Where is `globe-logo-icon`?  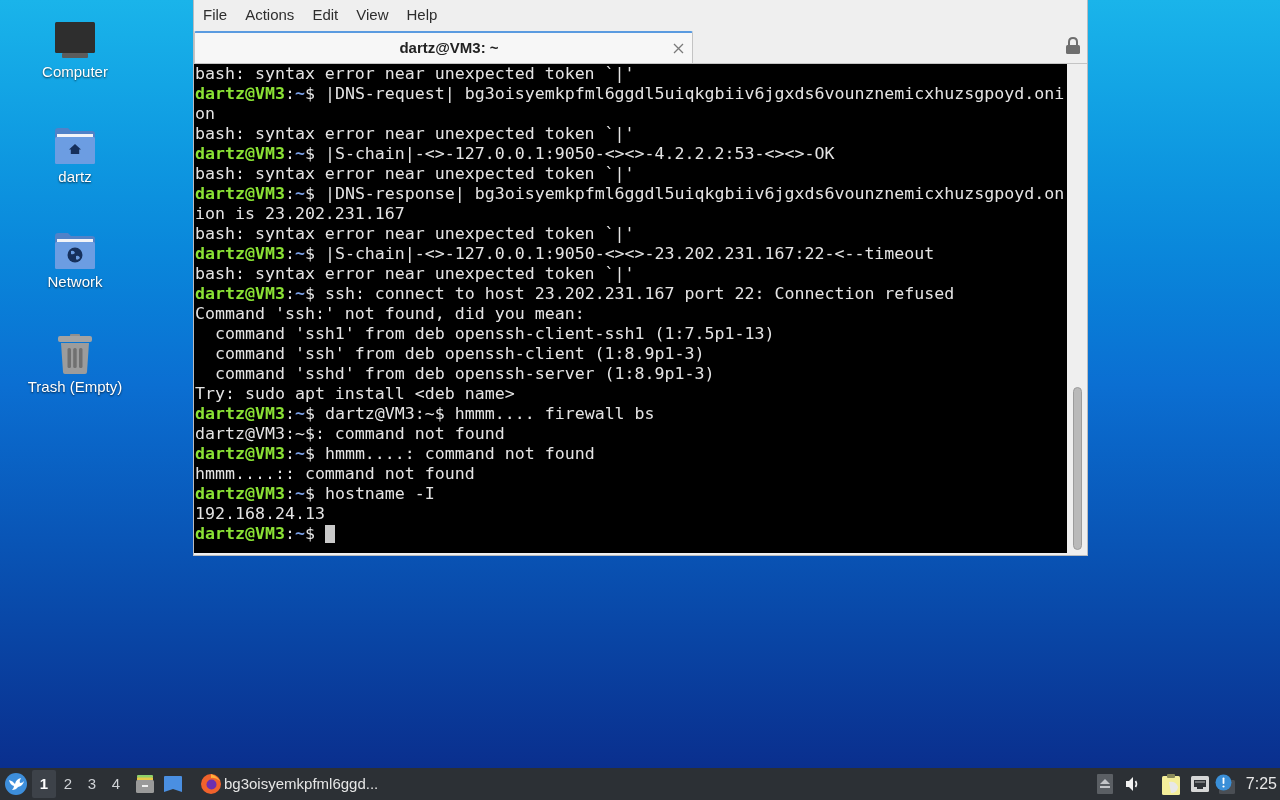 globe-logo-icon is located at coordinates (211, 784).